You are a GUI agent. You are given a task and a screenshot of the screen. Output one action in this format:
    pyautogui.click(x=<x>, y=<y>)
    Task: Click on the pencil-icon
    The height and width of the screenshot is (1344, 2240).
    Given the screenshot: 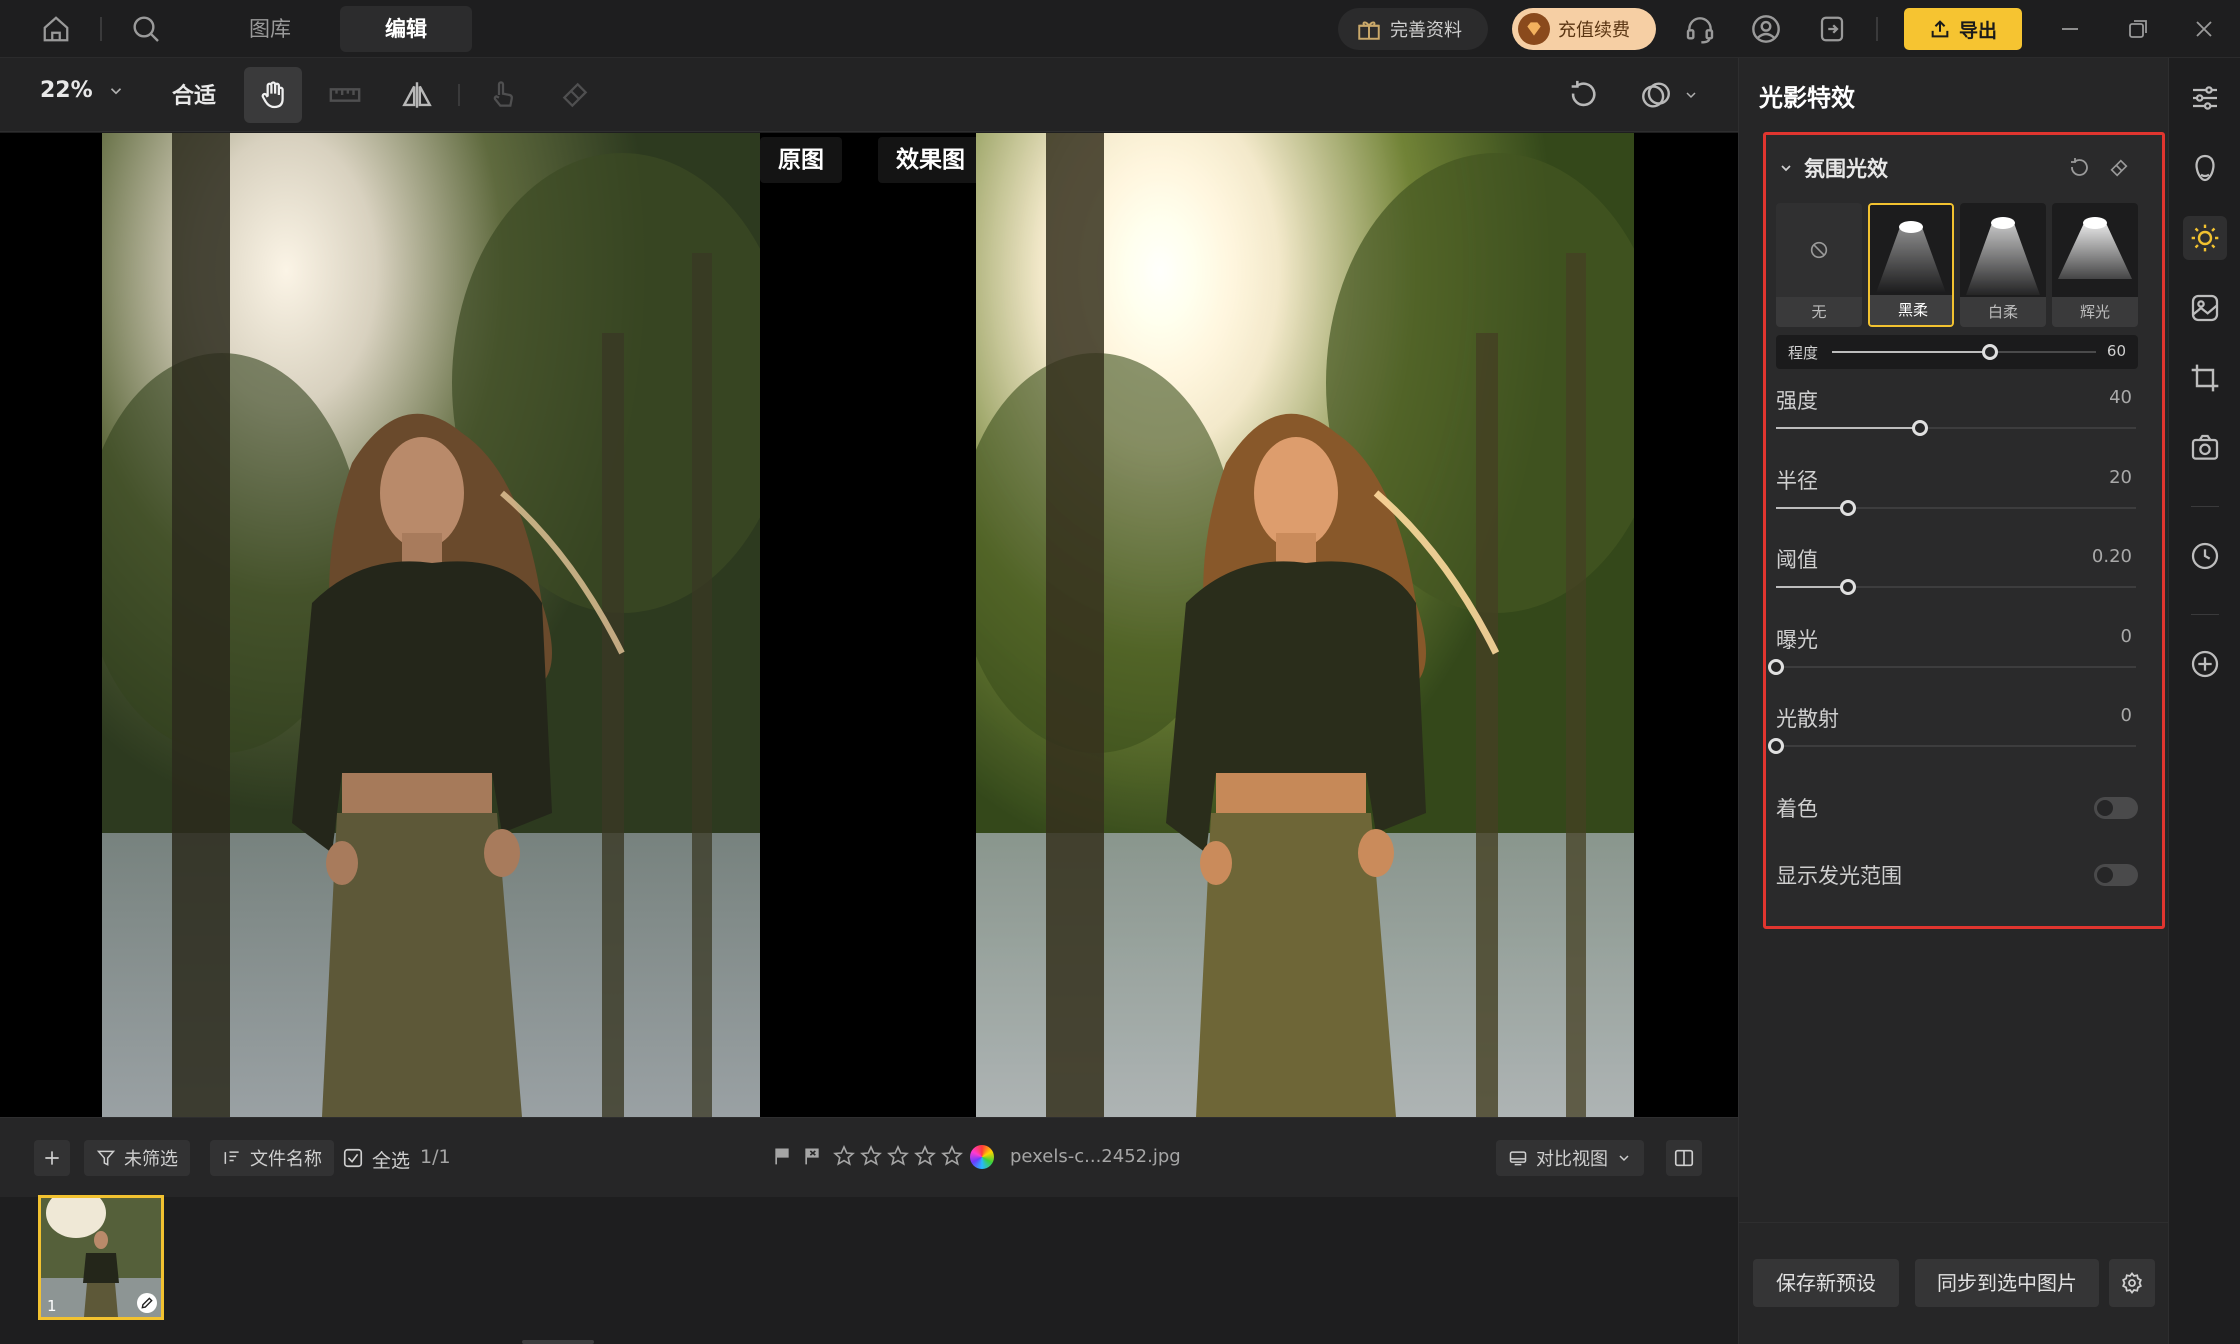 What is the action you would take?
    pyautogui.click(x=147, y=1303)
    